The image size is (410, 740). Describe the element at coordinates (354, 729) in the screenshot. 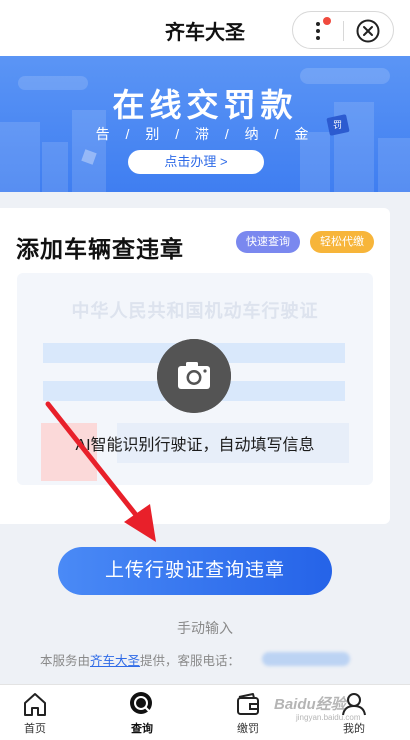

I see `tab-mine-label: 我的` at that location.